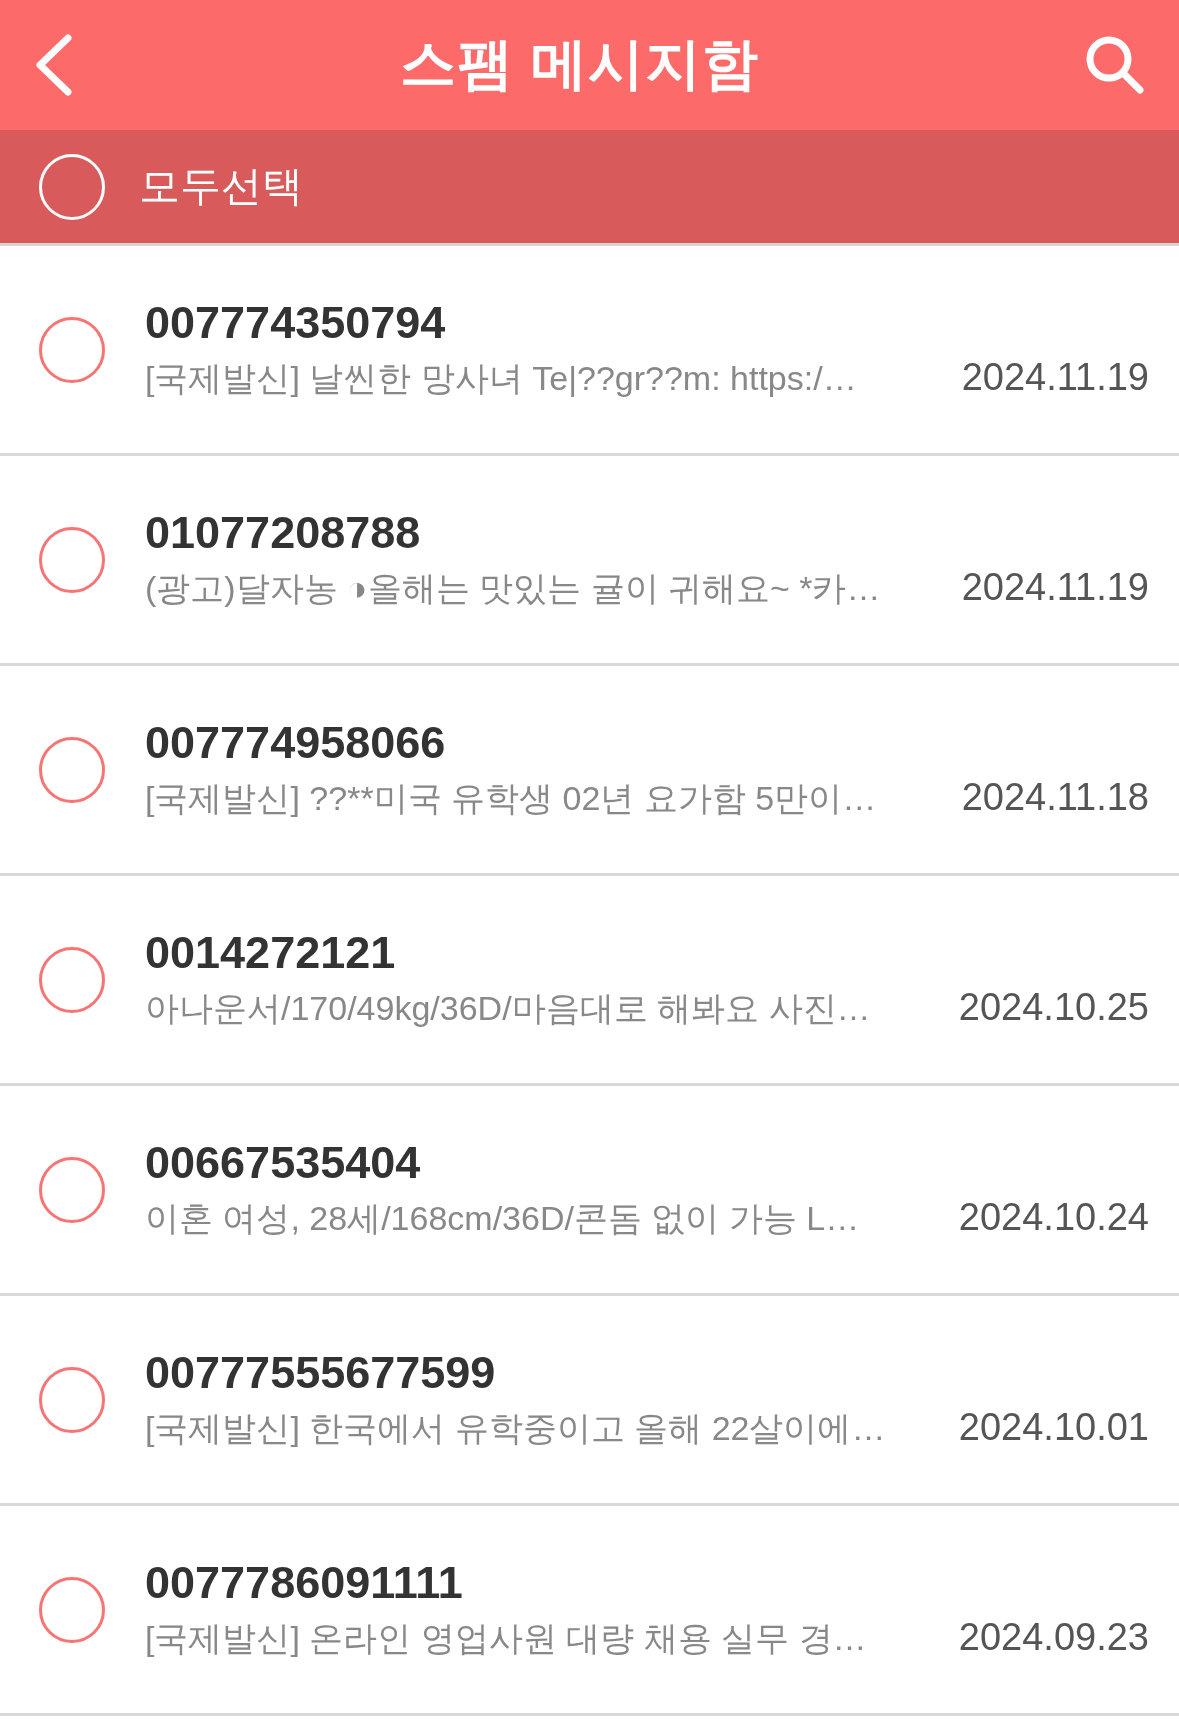 The height and width of the screenshot is (1735, 1179). I want to click on sender-number: 00777555677599, so click(321, 1372).